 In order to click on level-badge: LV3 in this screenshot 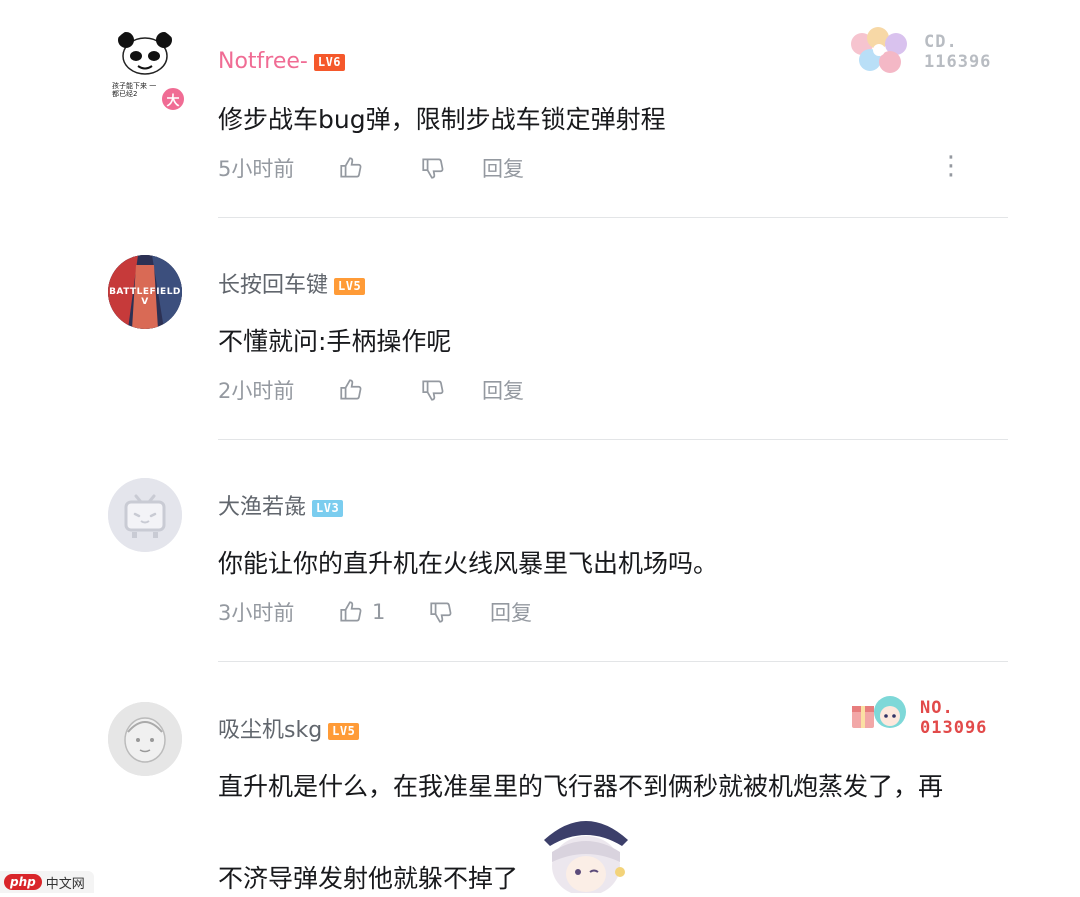, I will do `click(328, 508)`.